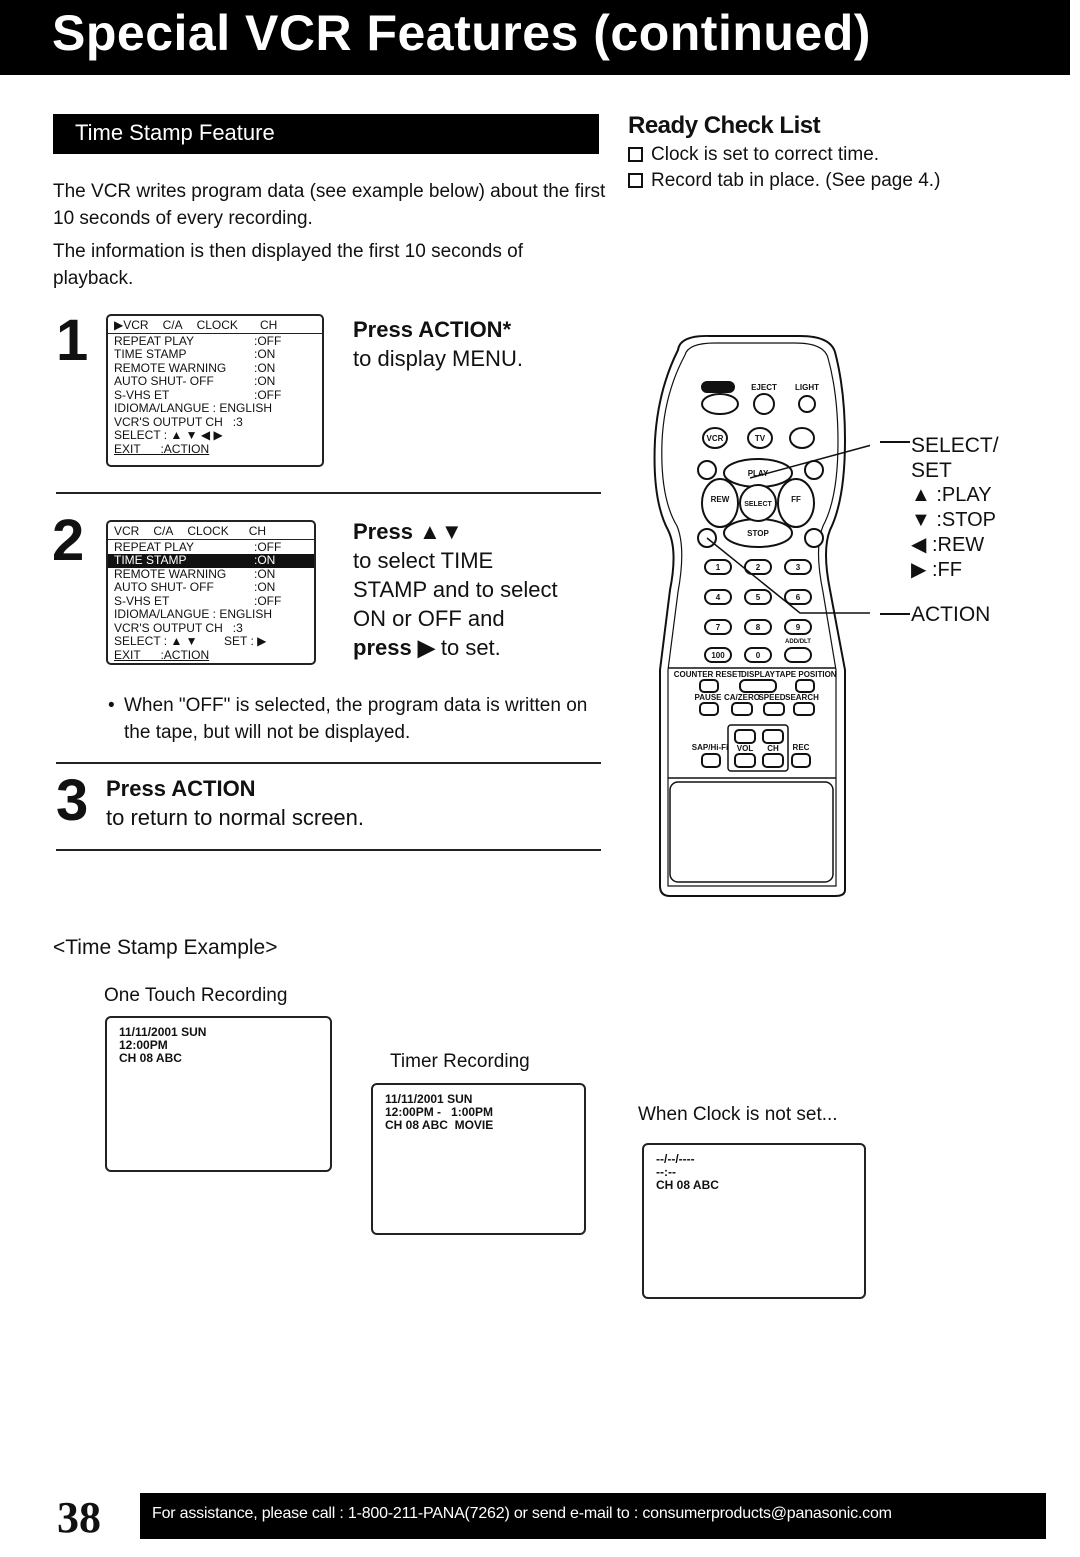 The width and height of the screenshot is (1080, 1557). I want to click on select-set-callout: SELECT/ SET ▲ :PLAY ▼ :STOP ◀ :REW ▶ :FF, so click(955, 507).